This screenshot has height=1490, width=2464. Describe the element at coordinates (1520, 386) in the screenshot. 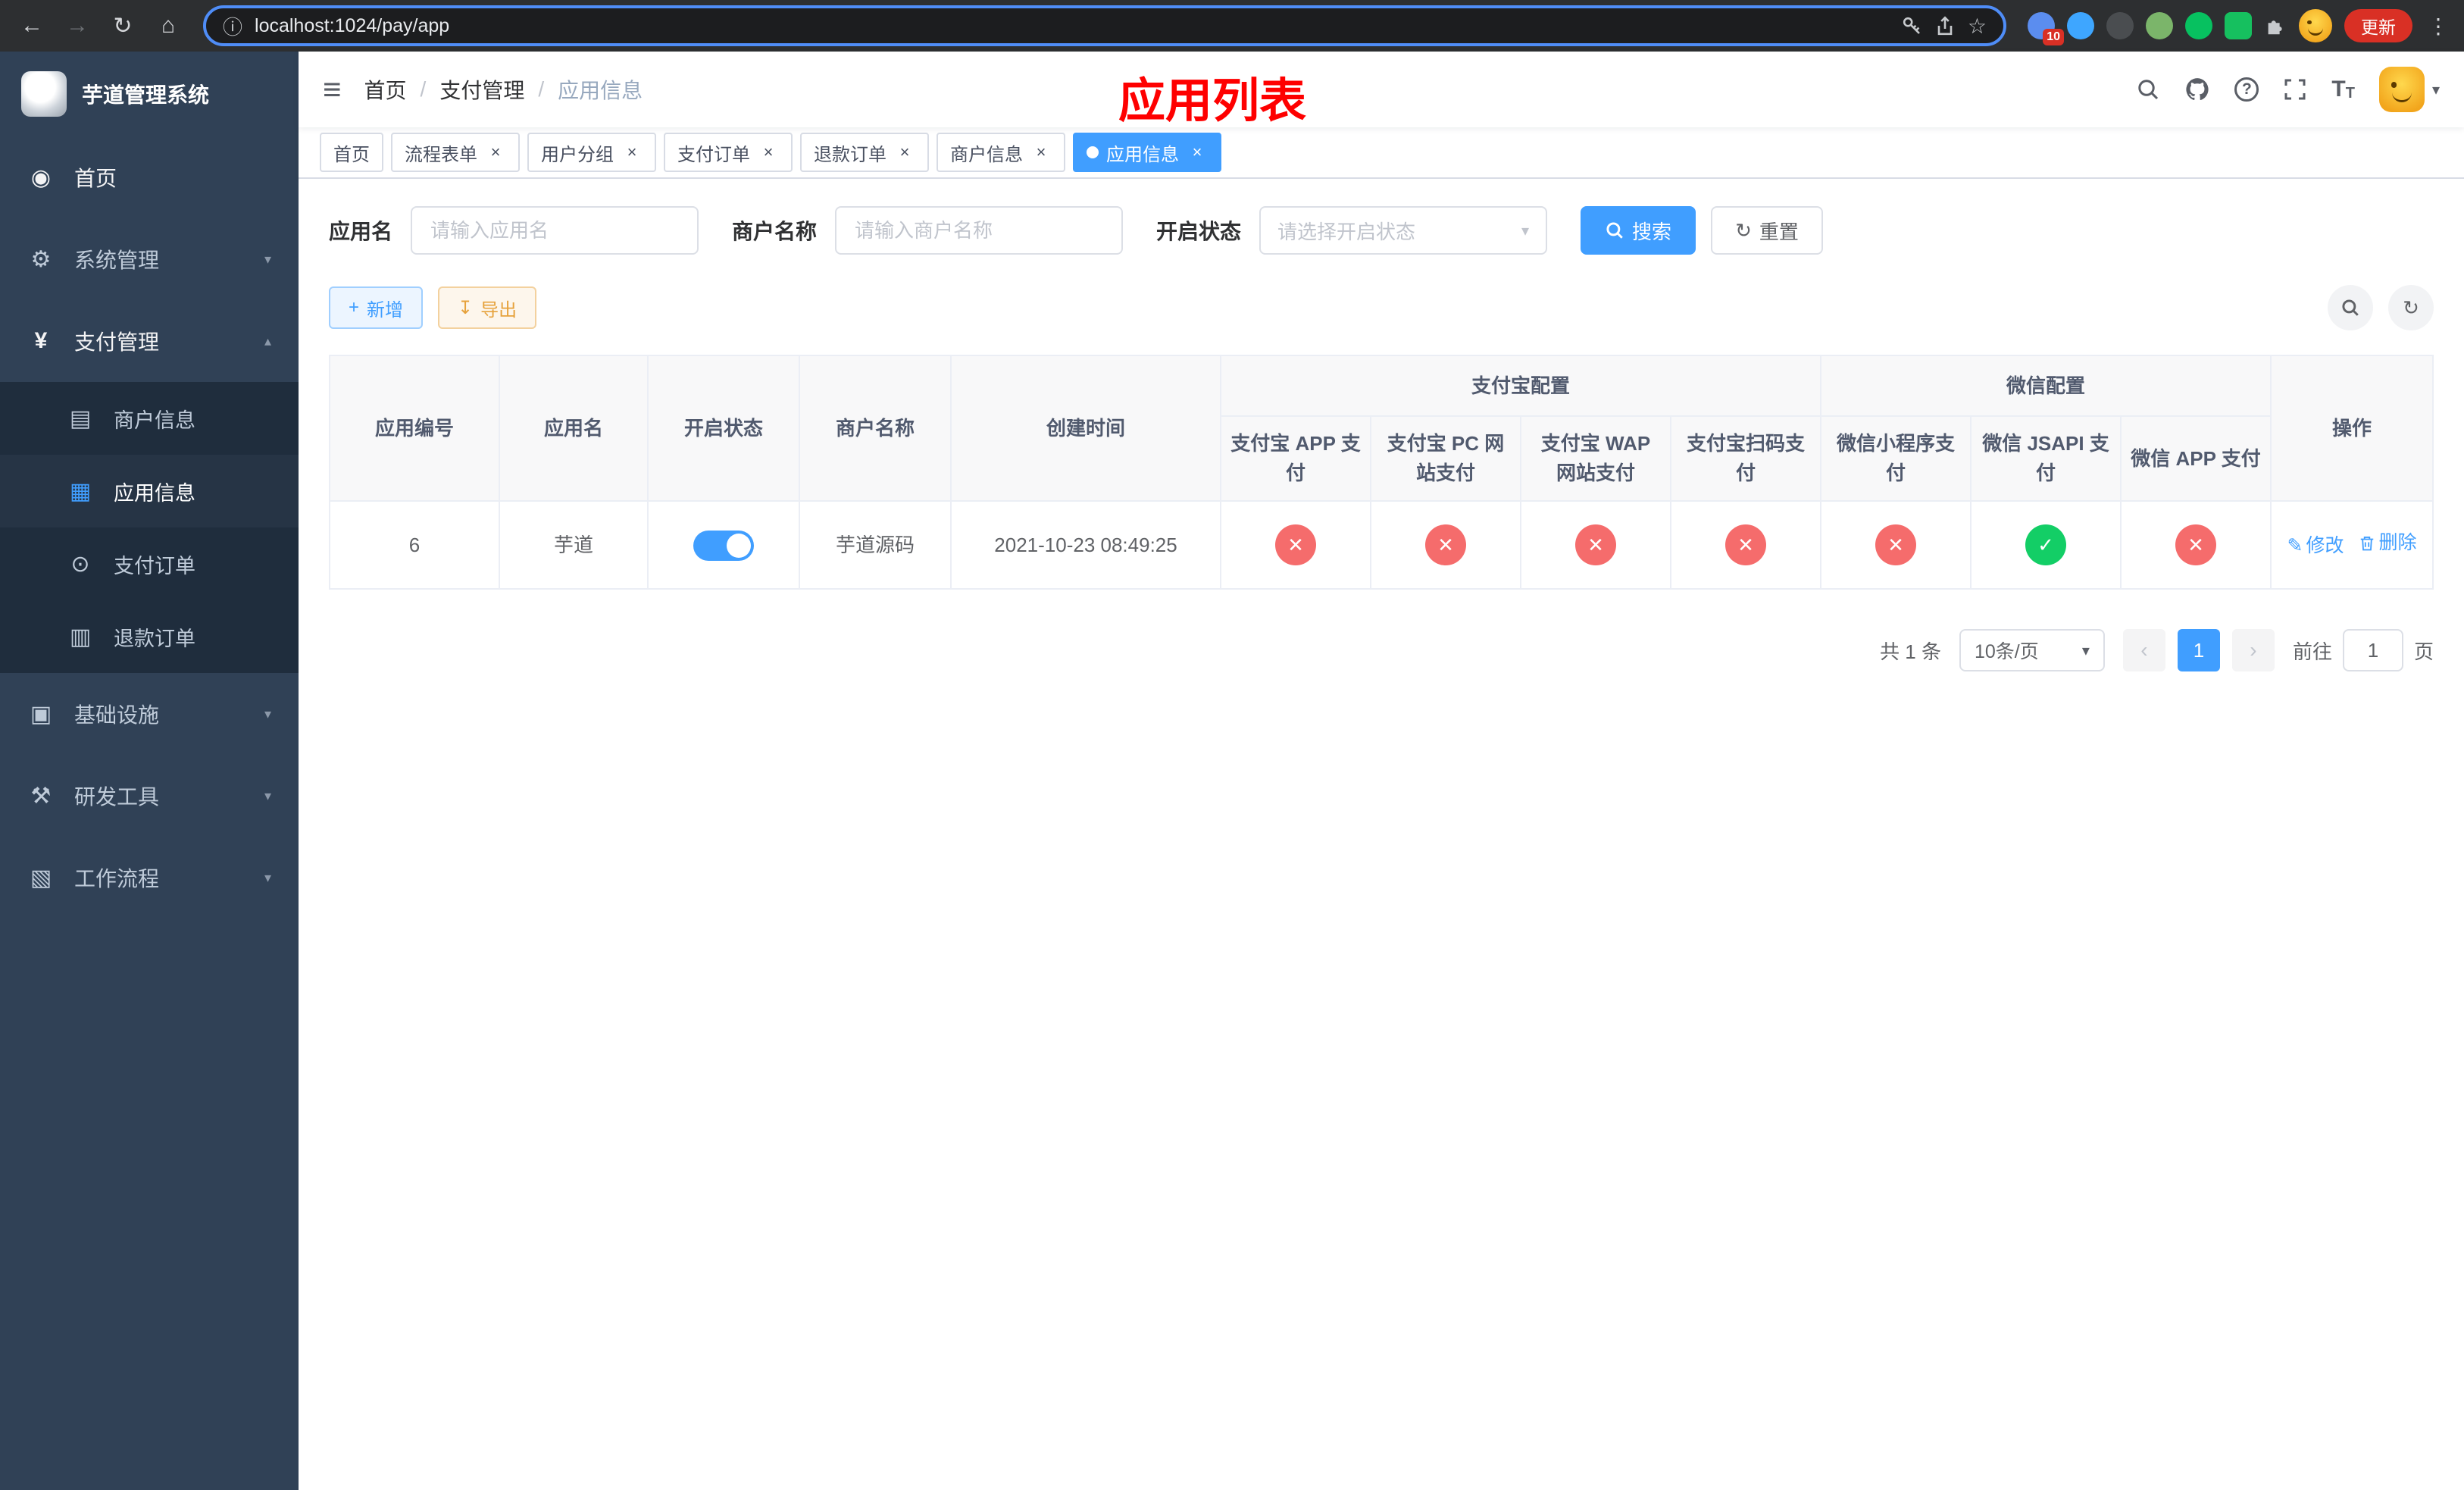

I see `col-group-alipay: 支付宝配置` at that location.